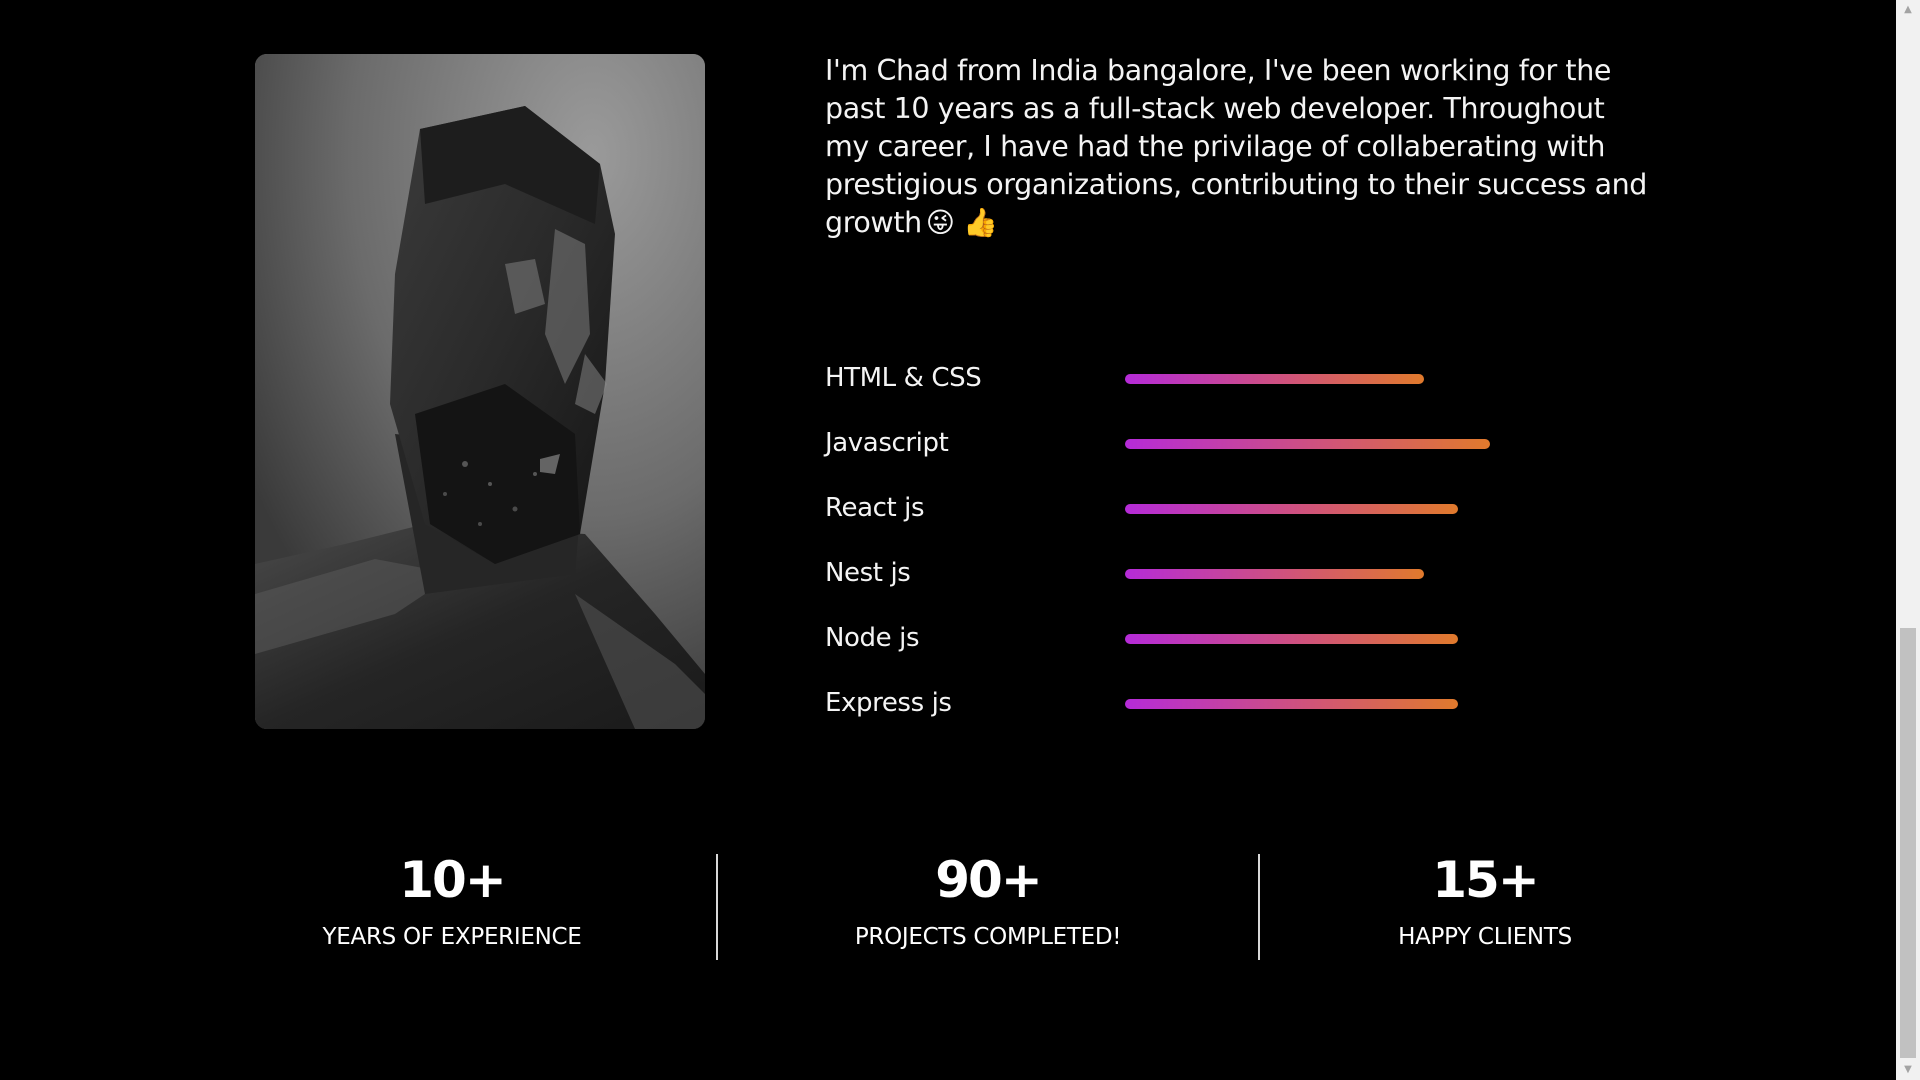  I want to click on skill-row-html-css: HTML & CSS, so click(1235, 392).